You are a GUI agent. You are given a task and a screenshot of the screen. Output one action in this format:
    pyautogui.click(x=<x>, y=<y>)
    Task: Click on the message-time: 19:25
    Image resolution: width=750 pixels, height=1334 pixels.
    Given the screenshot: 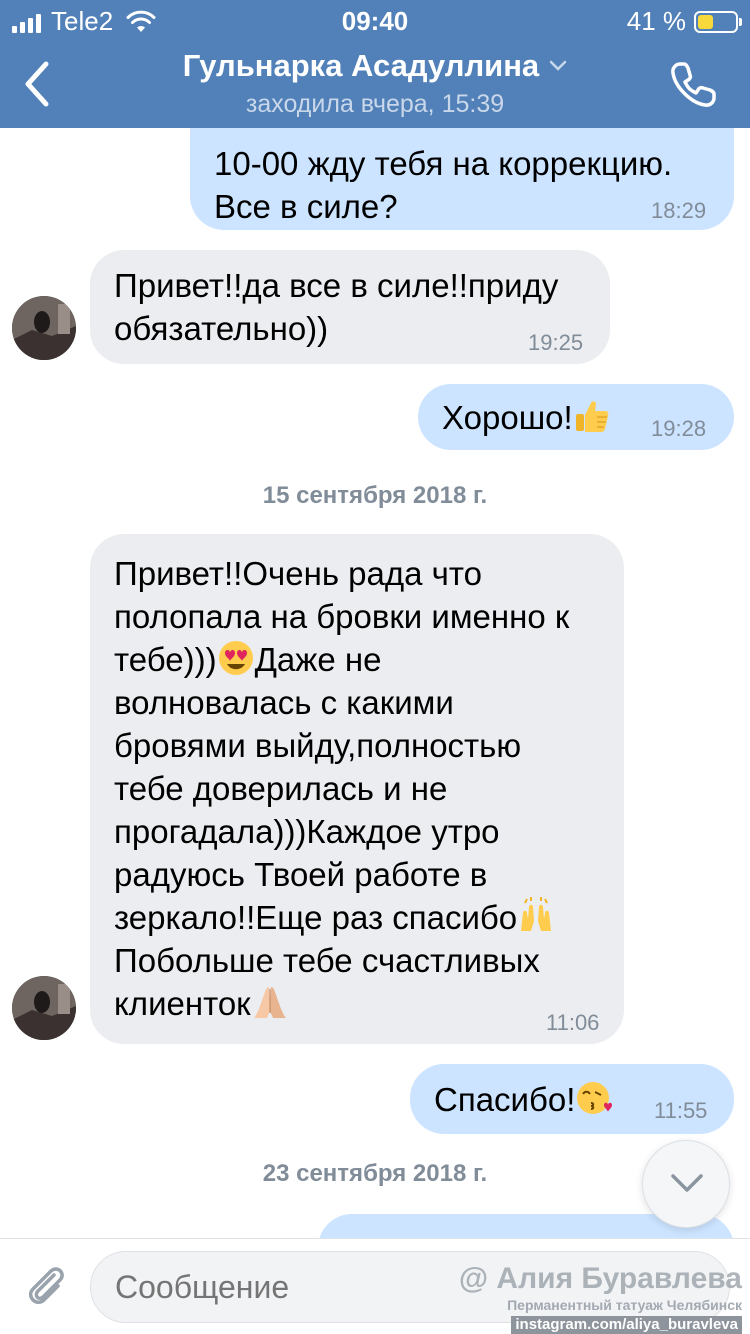 What is the action you would take?
    pyautogui.click(x=556, y=342)
    